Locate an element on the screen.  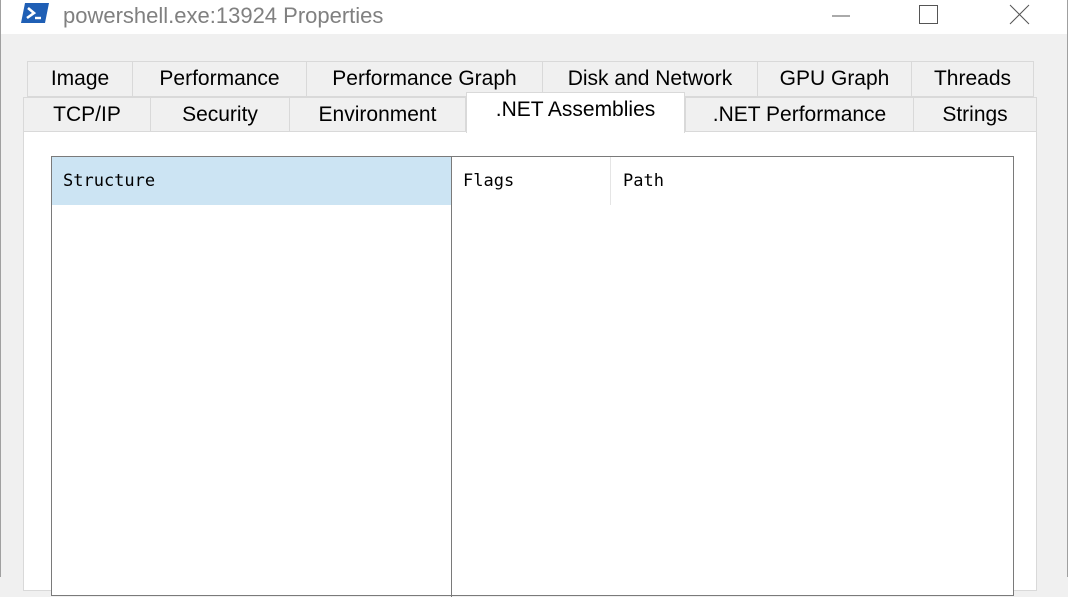
tab-net-performance: .NET Performance is located at coordinates (799, 115).